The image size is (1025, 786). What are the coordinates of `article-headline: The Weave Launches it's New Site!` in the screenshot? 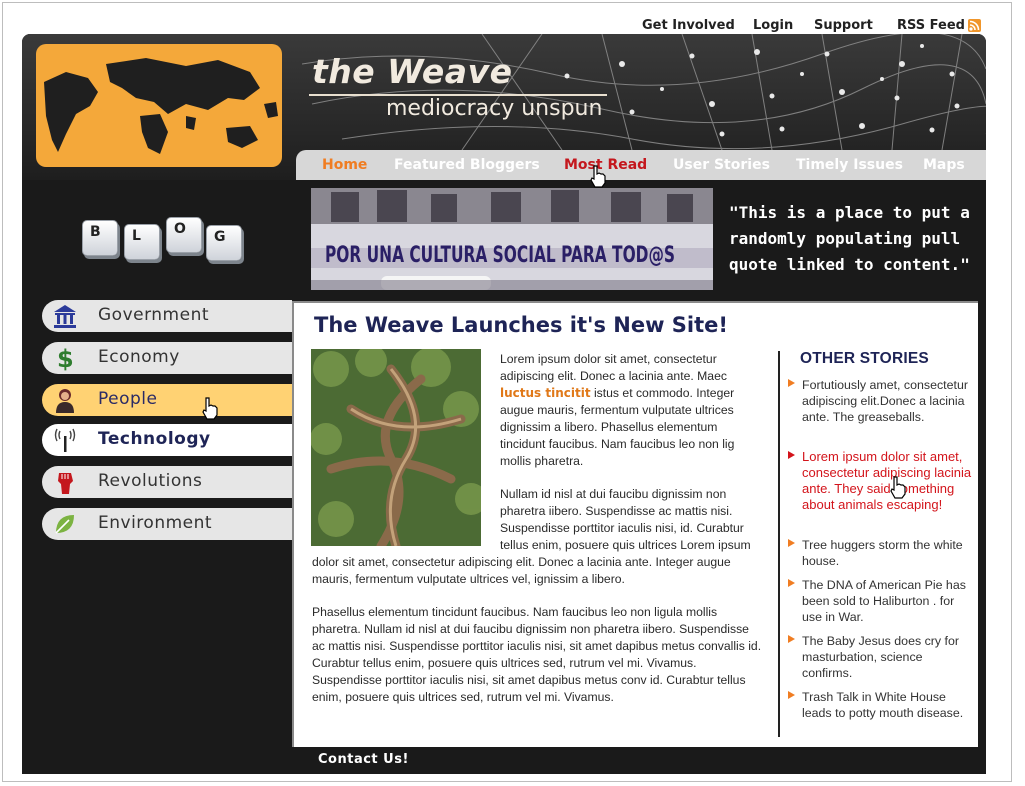 It's located at (521, 325).